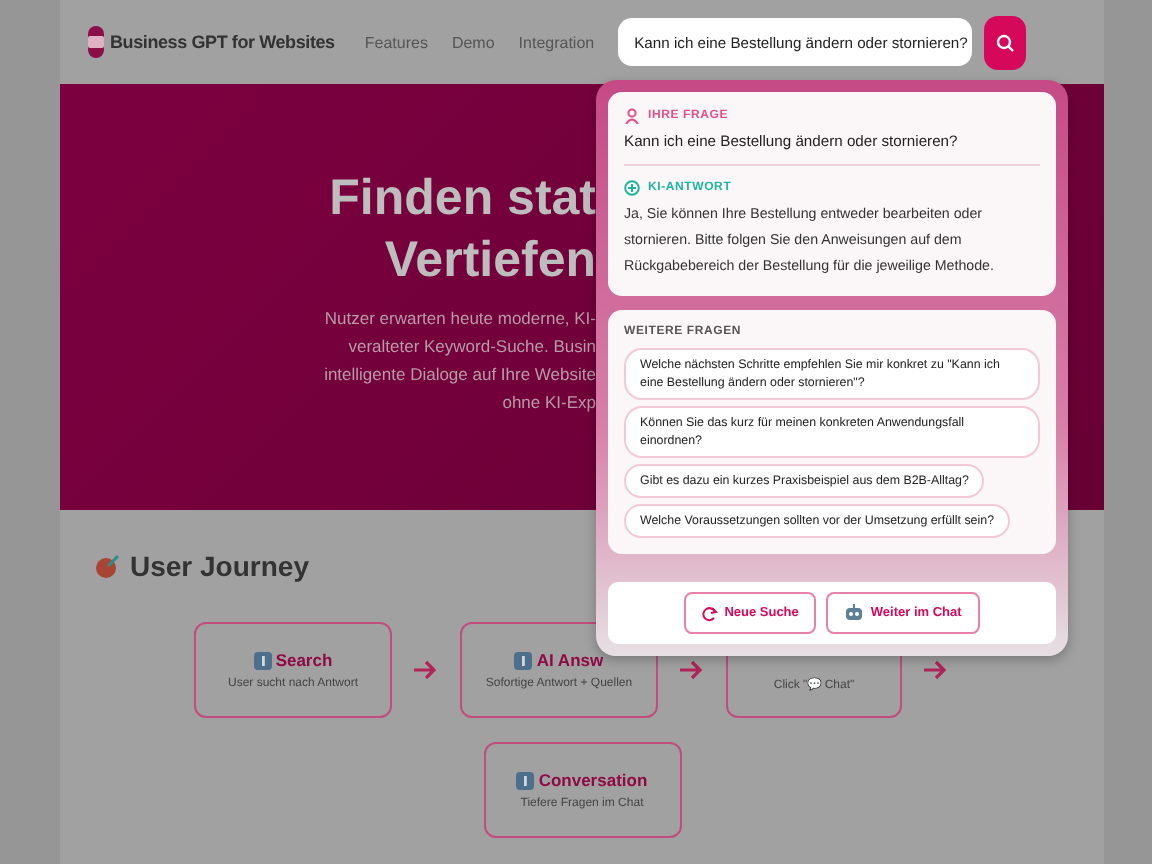 The image size is (1152, 864). I want to click on step-title: AI Answ, so click(570, 660).